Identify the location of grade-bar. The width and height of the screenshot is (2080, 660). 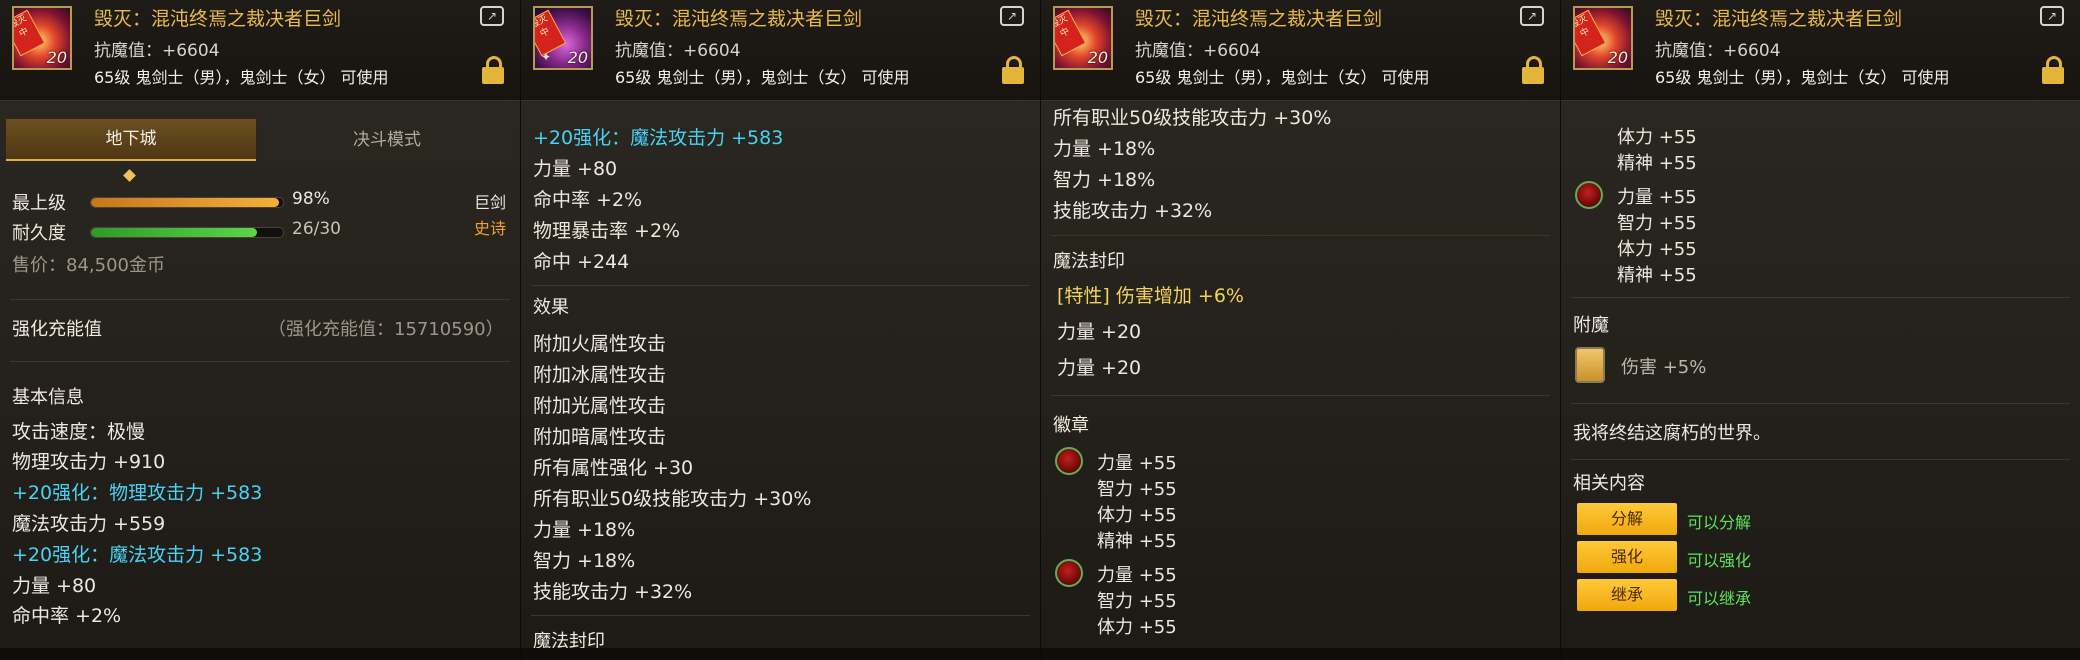
(187, 202).